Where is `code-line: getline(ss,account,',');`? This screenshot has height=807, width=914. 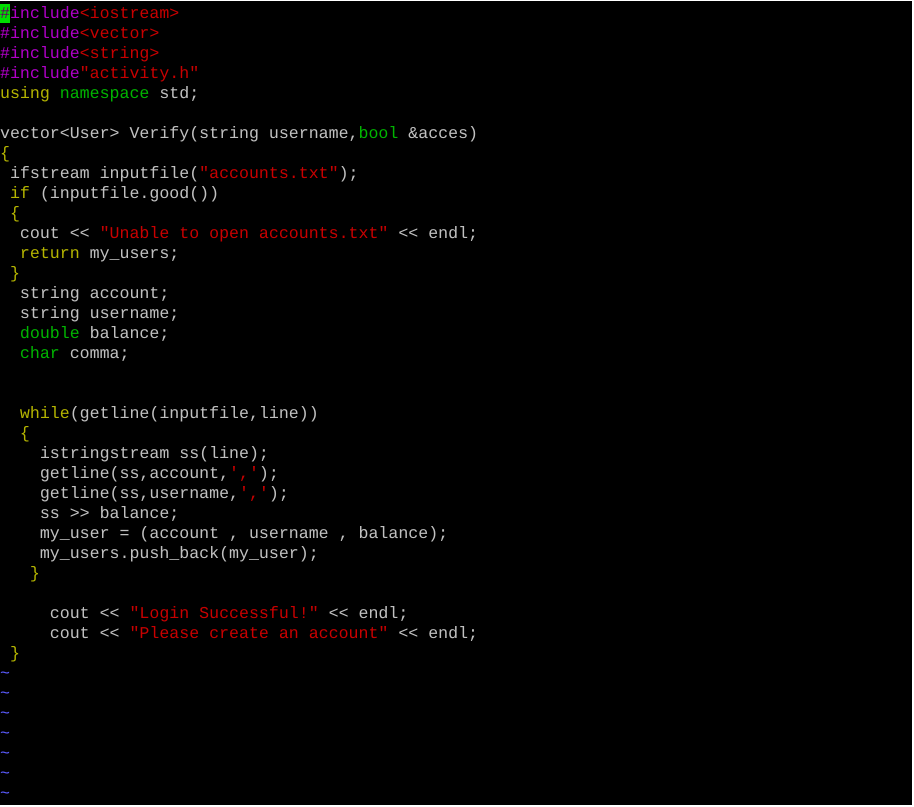
code-line: getline(ss,account,','); is located at coordinates (159, 474).